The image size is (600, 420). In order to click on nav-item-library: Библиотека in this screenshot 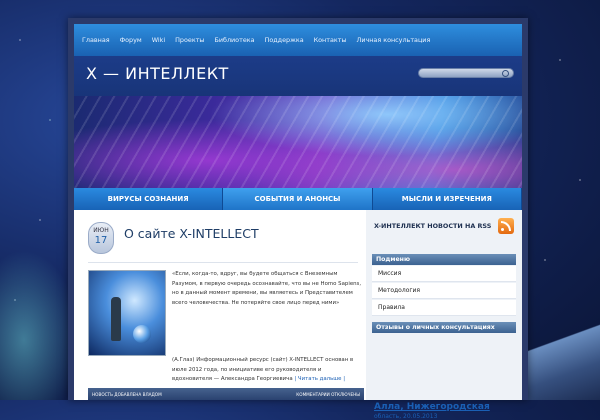, I will do `click(234, 40)`.